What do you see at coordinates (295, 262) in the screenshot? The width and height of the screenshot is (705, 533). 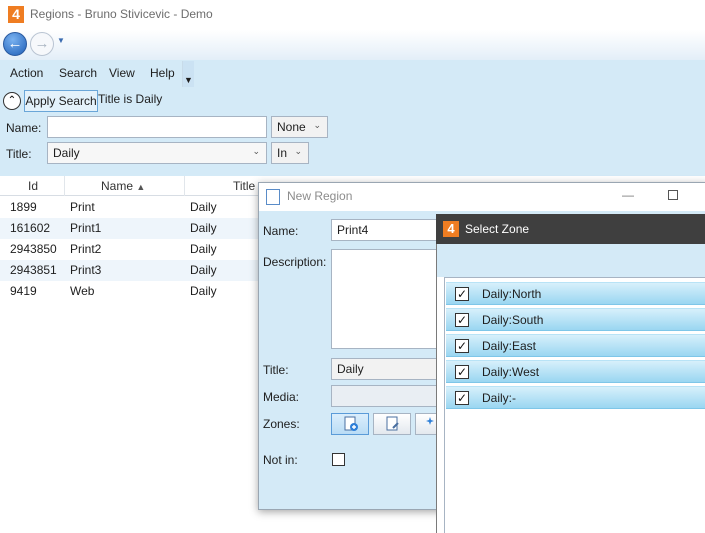 I see `region-description-label: Description:` at bounding box center [295, 262].